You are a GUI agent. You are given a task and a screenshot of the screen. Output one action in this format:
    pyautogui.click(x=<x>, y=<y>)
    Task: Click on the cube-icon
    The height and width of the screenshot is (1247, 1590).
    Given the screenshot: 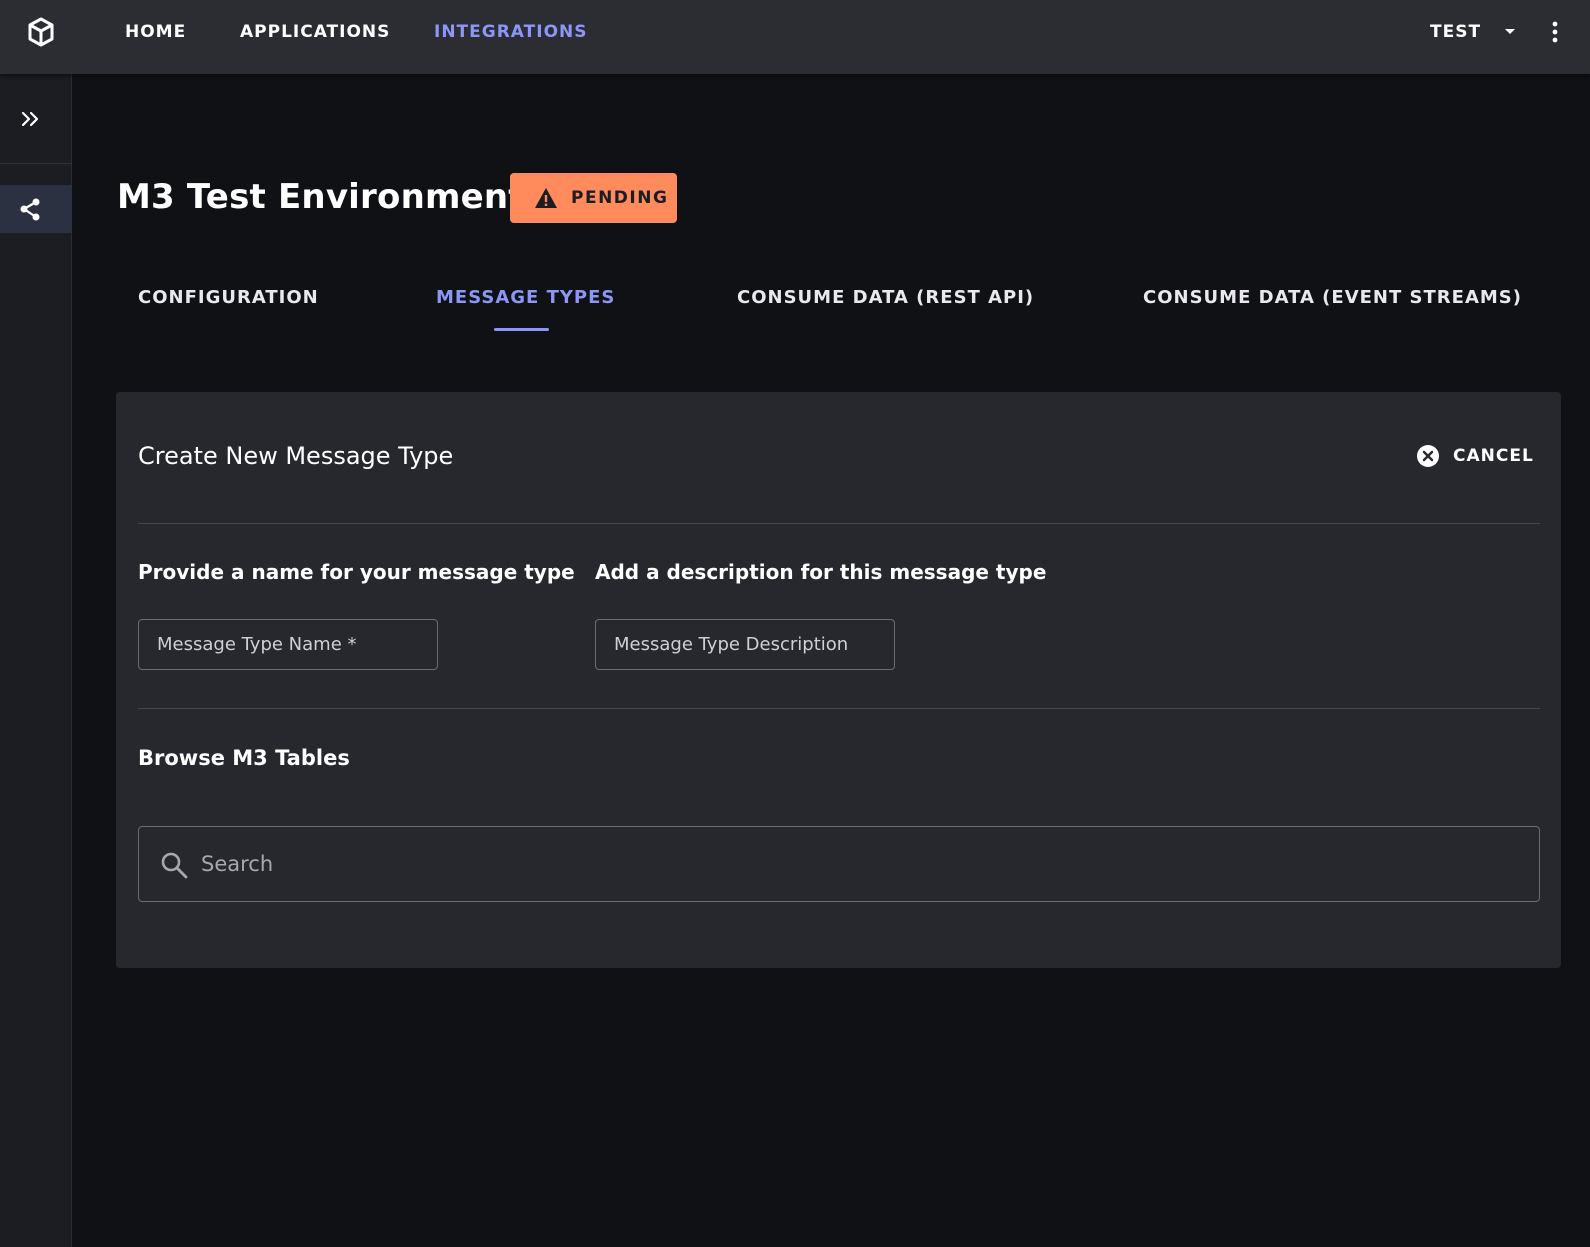 What is the action you would take?
    pyautogui.click(x=41, y=32)
    